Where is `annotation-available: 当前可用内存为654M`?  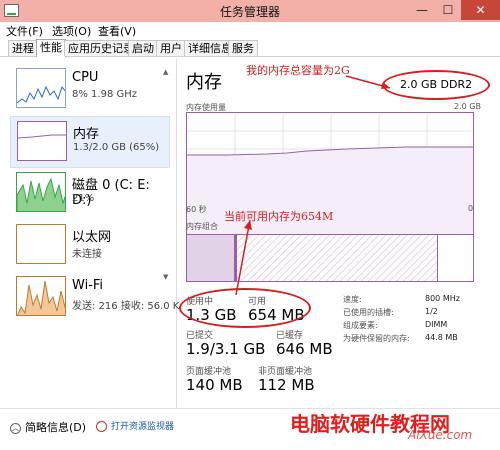
annotation-available: 当前可用内存为654M is located at coordinates (279, 216).